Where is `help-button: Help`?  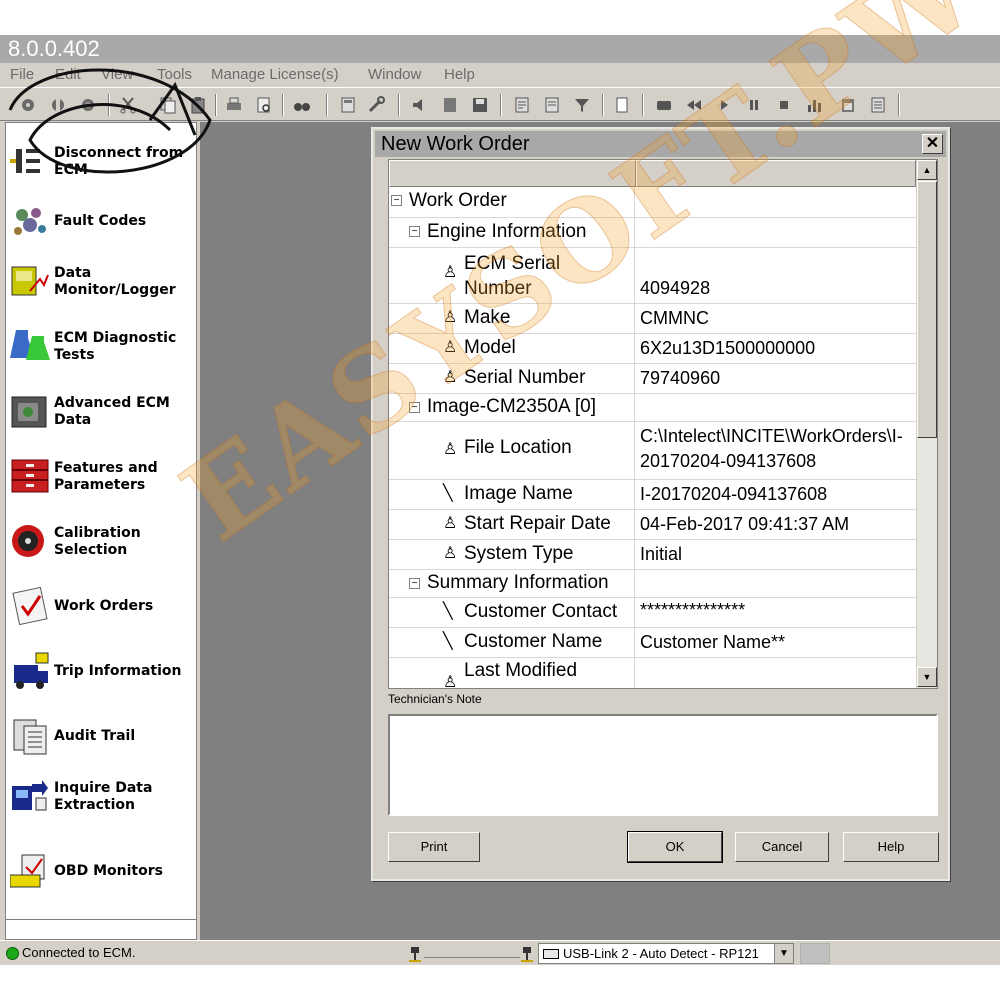 help-button: Help is located at coordinates (891, 847).